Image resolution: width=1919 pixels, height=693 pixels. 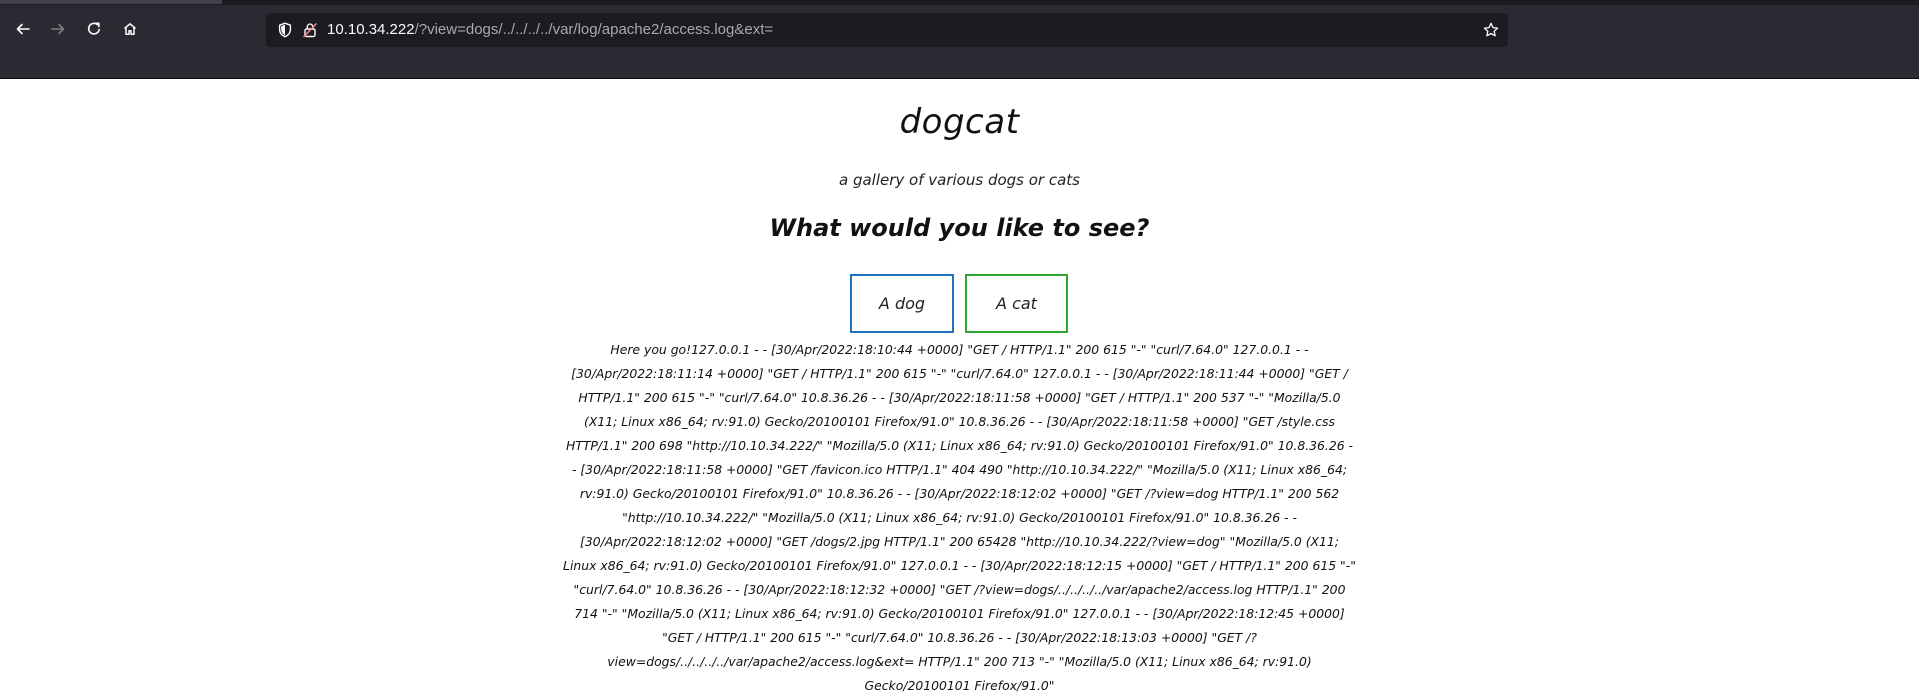 I want to click on back-button, so click(x=23, y=29).